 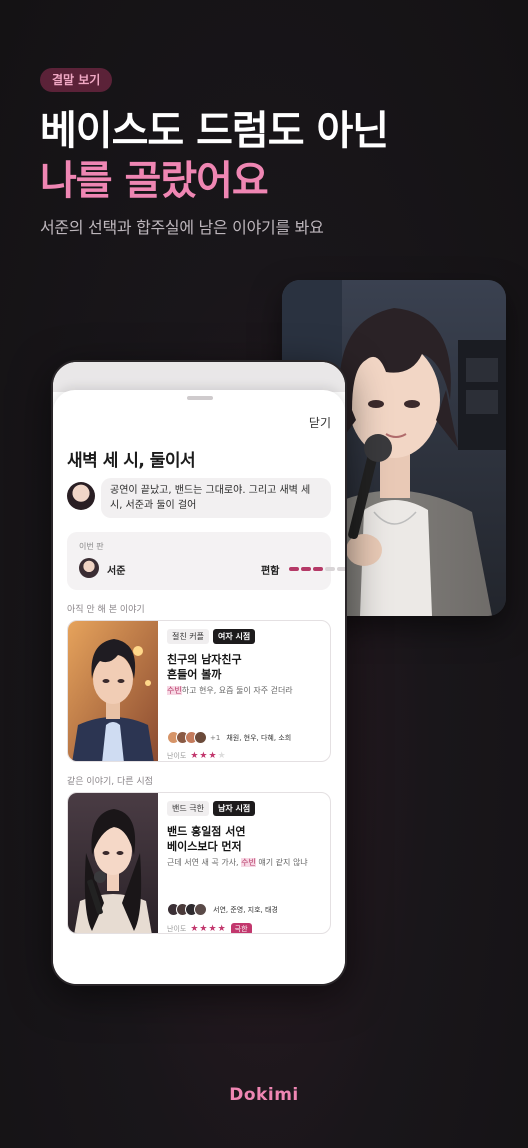 I want to click on description-text: 얘기 같지 않냐, so click(x=281, y=862).